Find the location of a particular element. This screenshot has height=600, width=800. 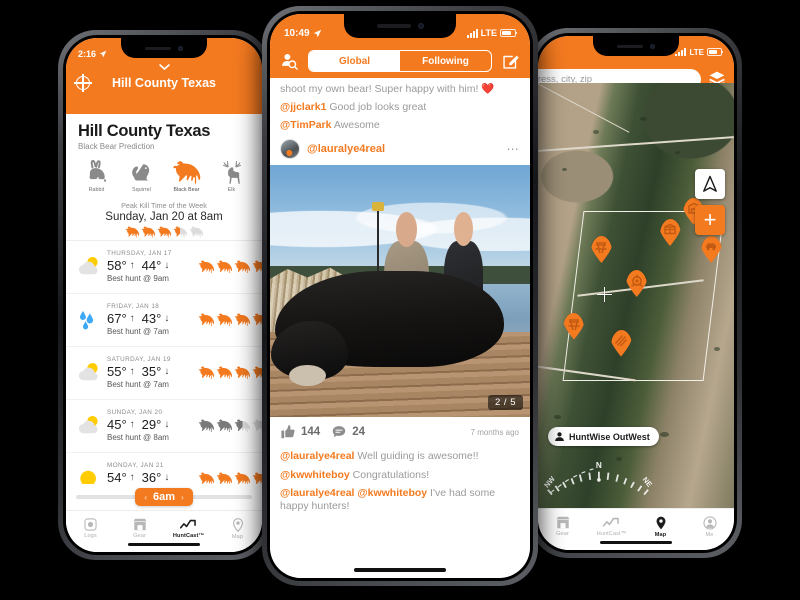

page-title: Hill County Texas is located at coordinates (144, 131).